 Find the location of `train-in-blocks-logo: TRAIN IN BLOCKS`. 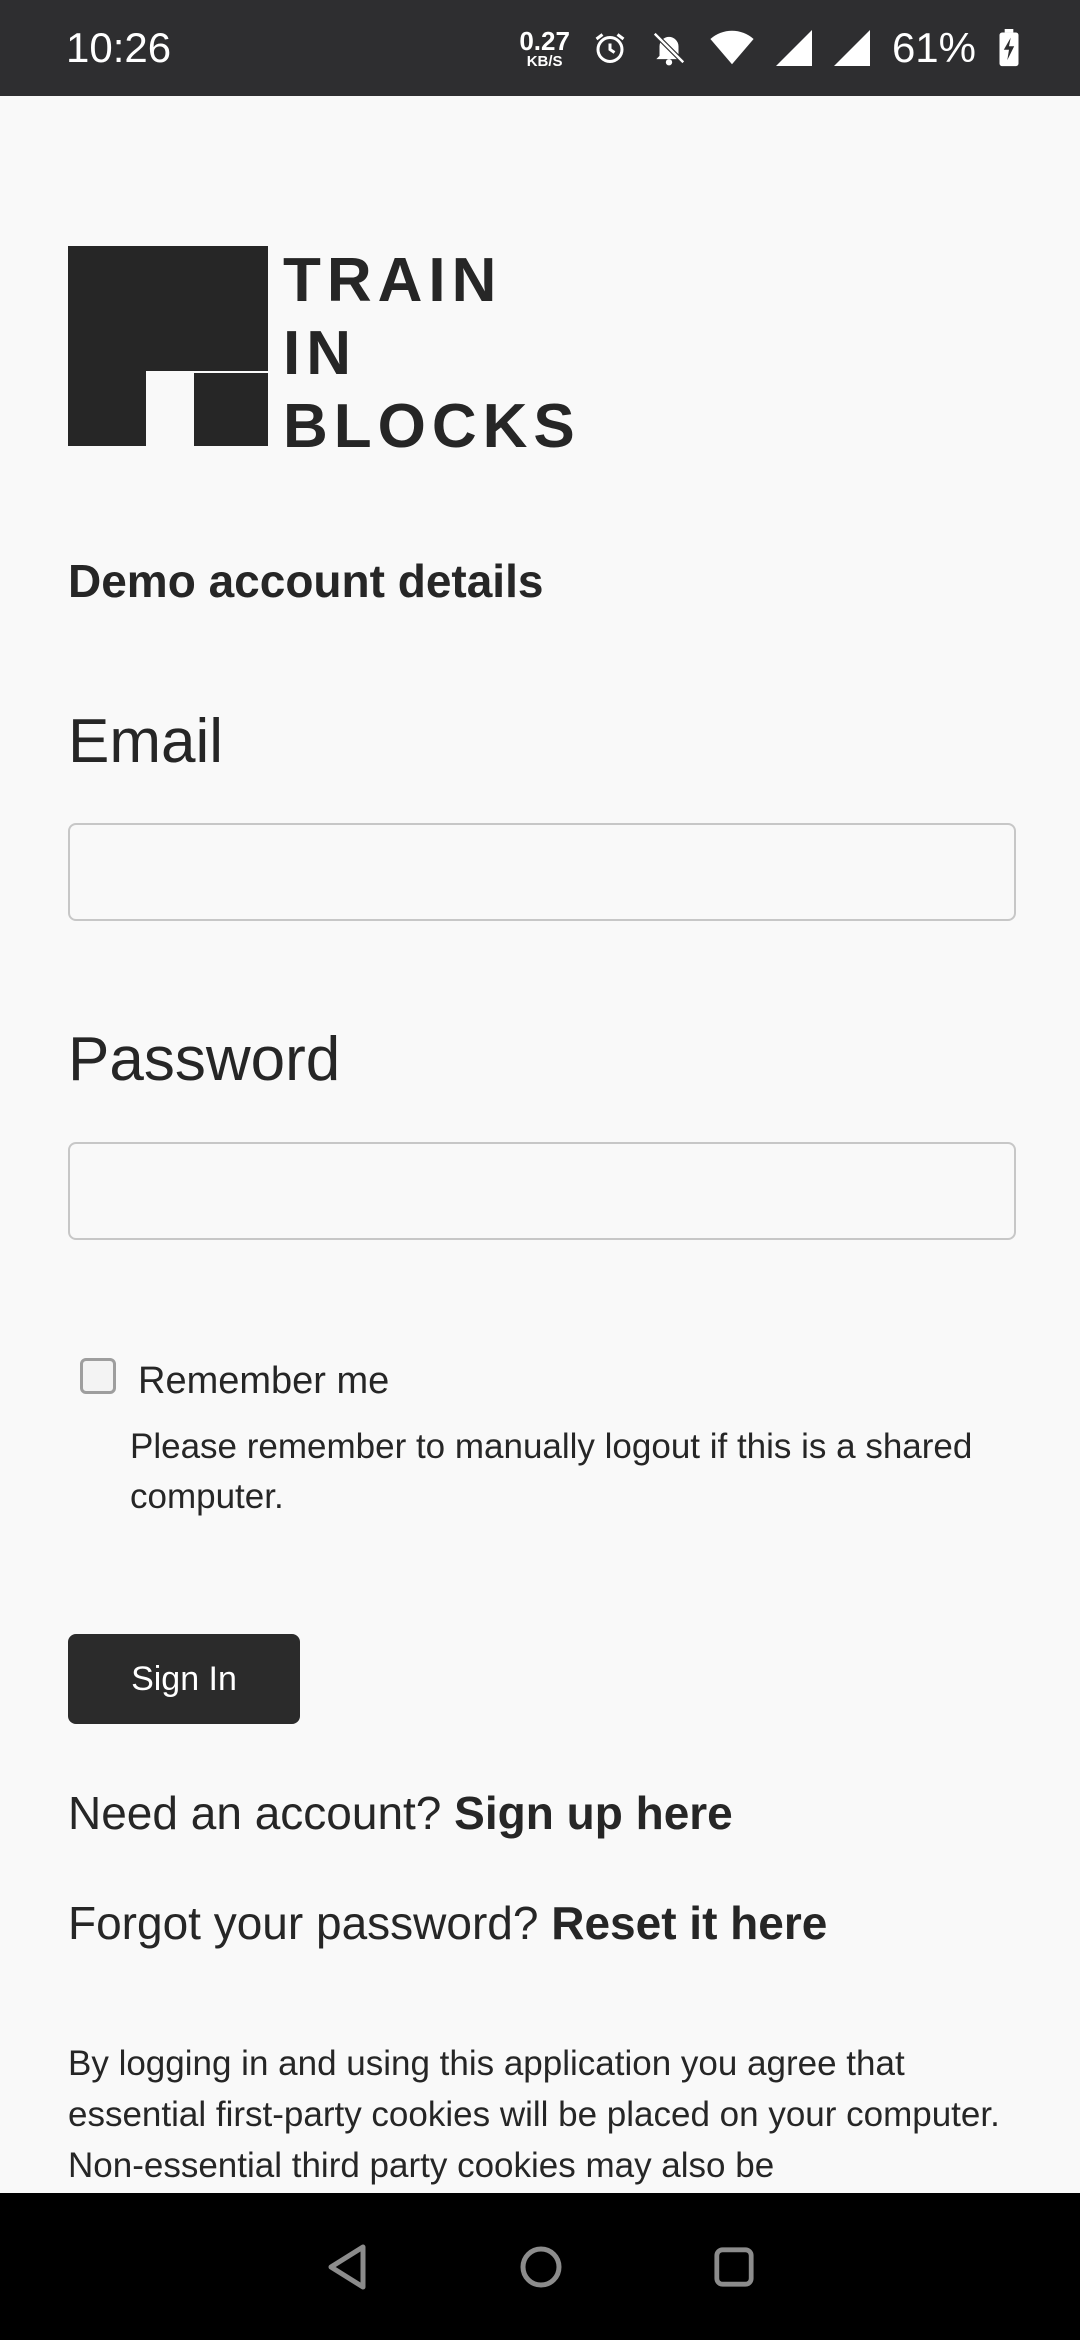

train-in-blocks-logo: TRAIN IN BLOCKS is located at coordinates (328, 353).